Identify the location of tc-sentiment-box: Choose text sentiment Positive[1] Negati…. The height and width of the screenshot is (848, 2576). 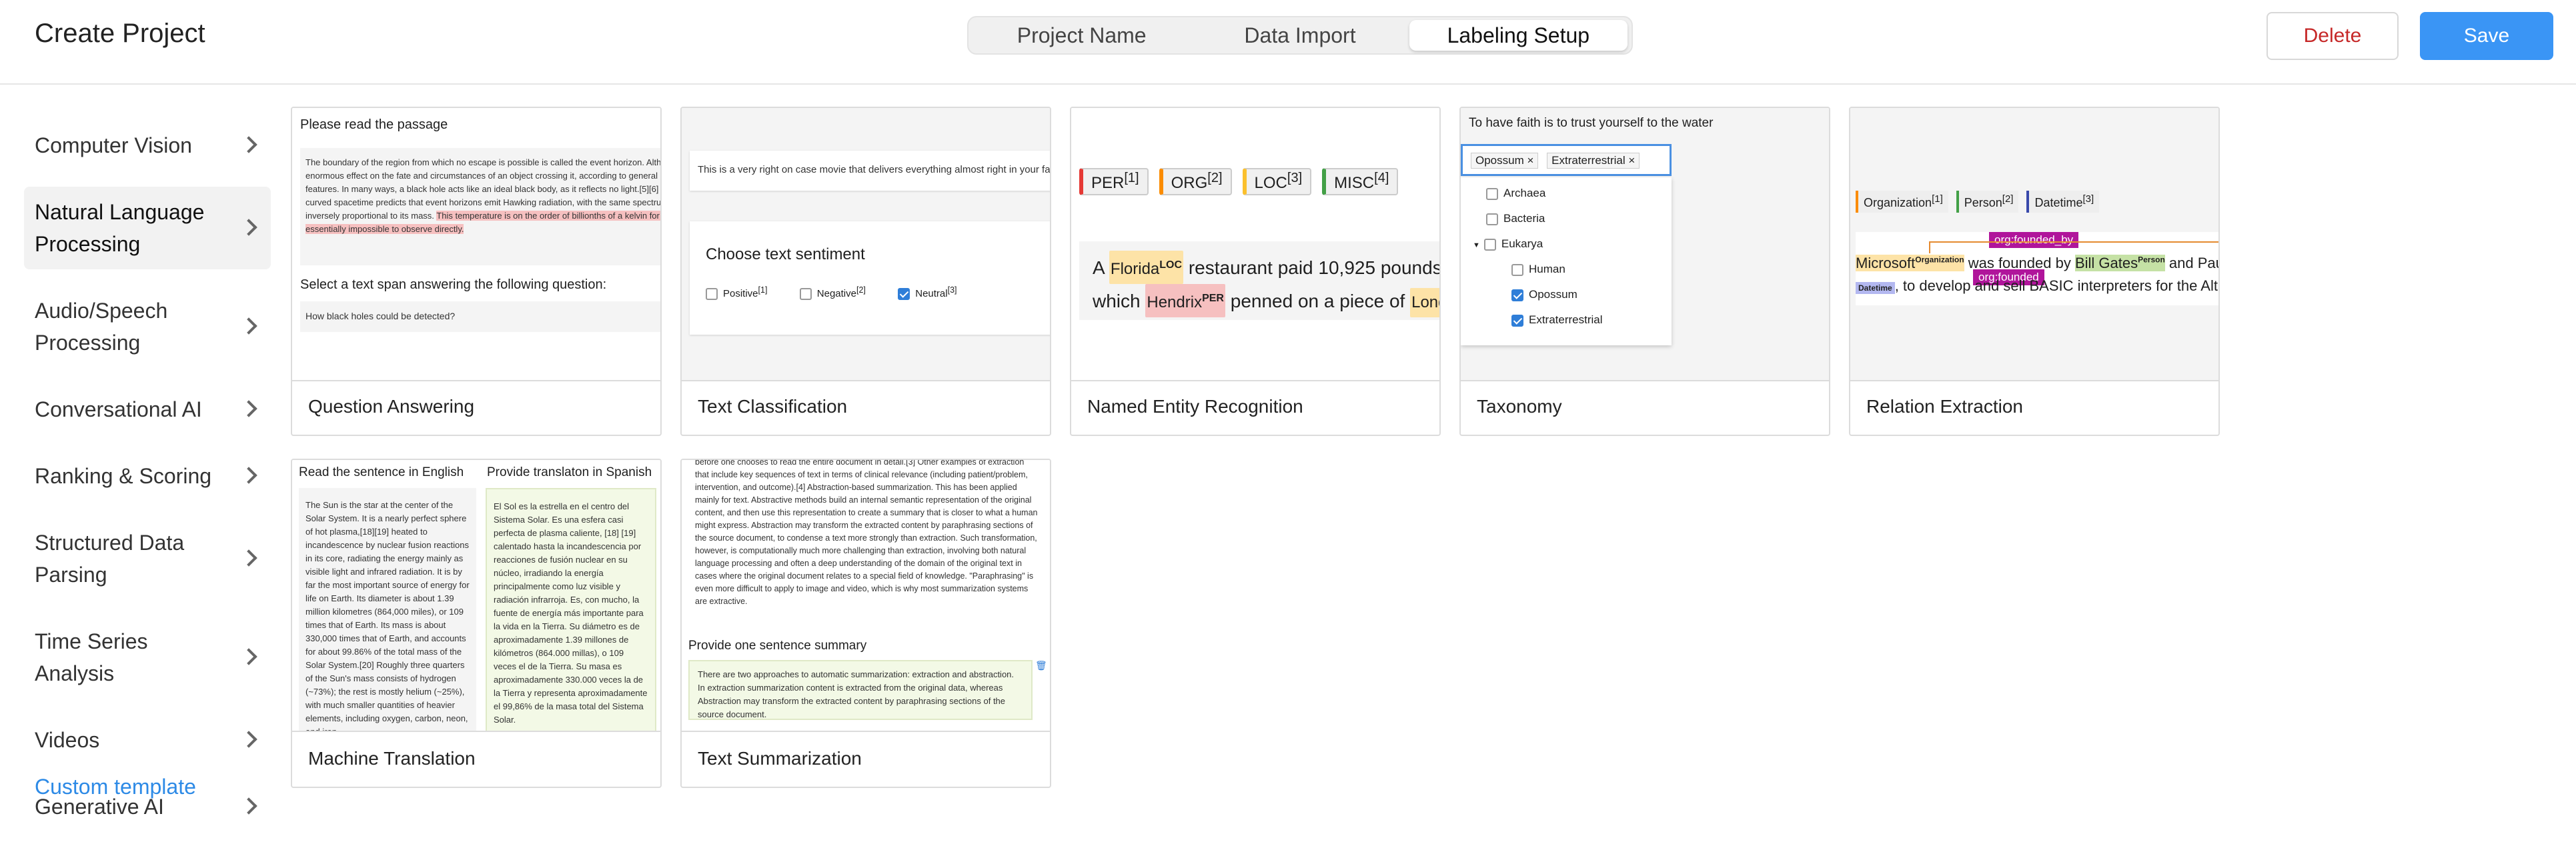
(870, 278).